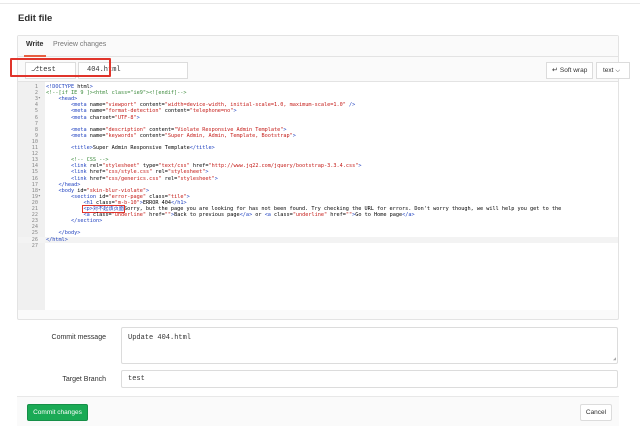  What do you see at coordinates (34, 44) in the screenshot?
I see `tab-write: Write` at bounding box center [34, 44].